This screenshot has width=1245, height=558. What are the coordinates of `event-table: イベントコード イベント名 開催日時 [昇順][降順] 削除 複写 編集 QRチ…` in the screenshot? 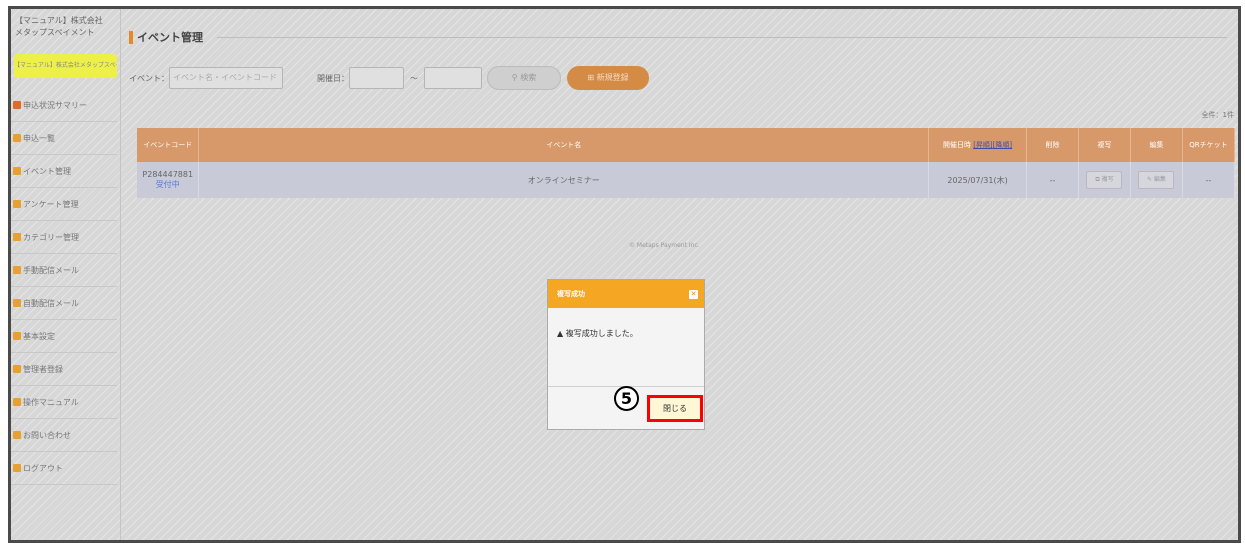 It's located at (686, 163).